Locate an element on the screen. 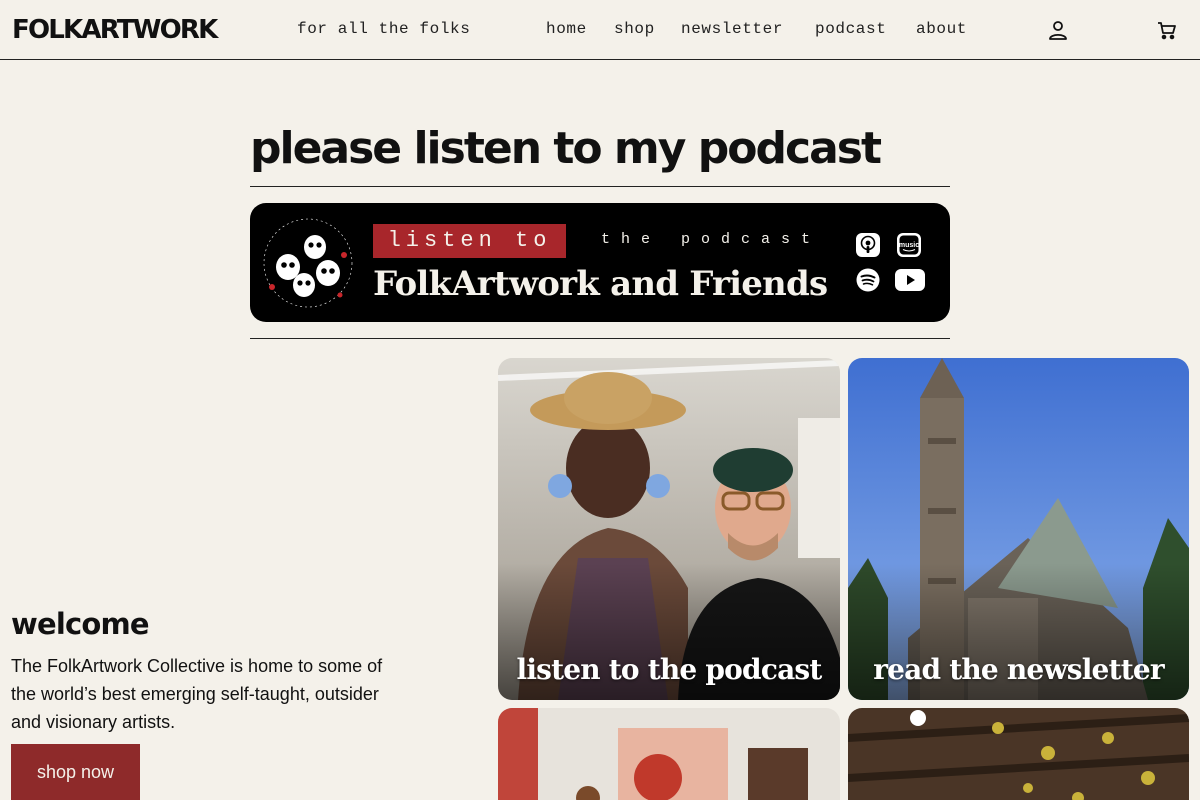  tile-newsletter-label: read the newsletter is located at coordinates (1018, 669).